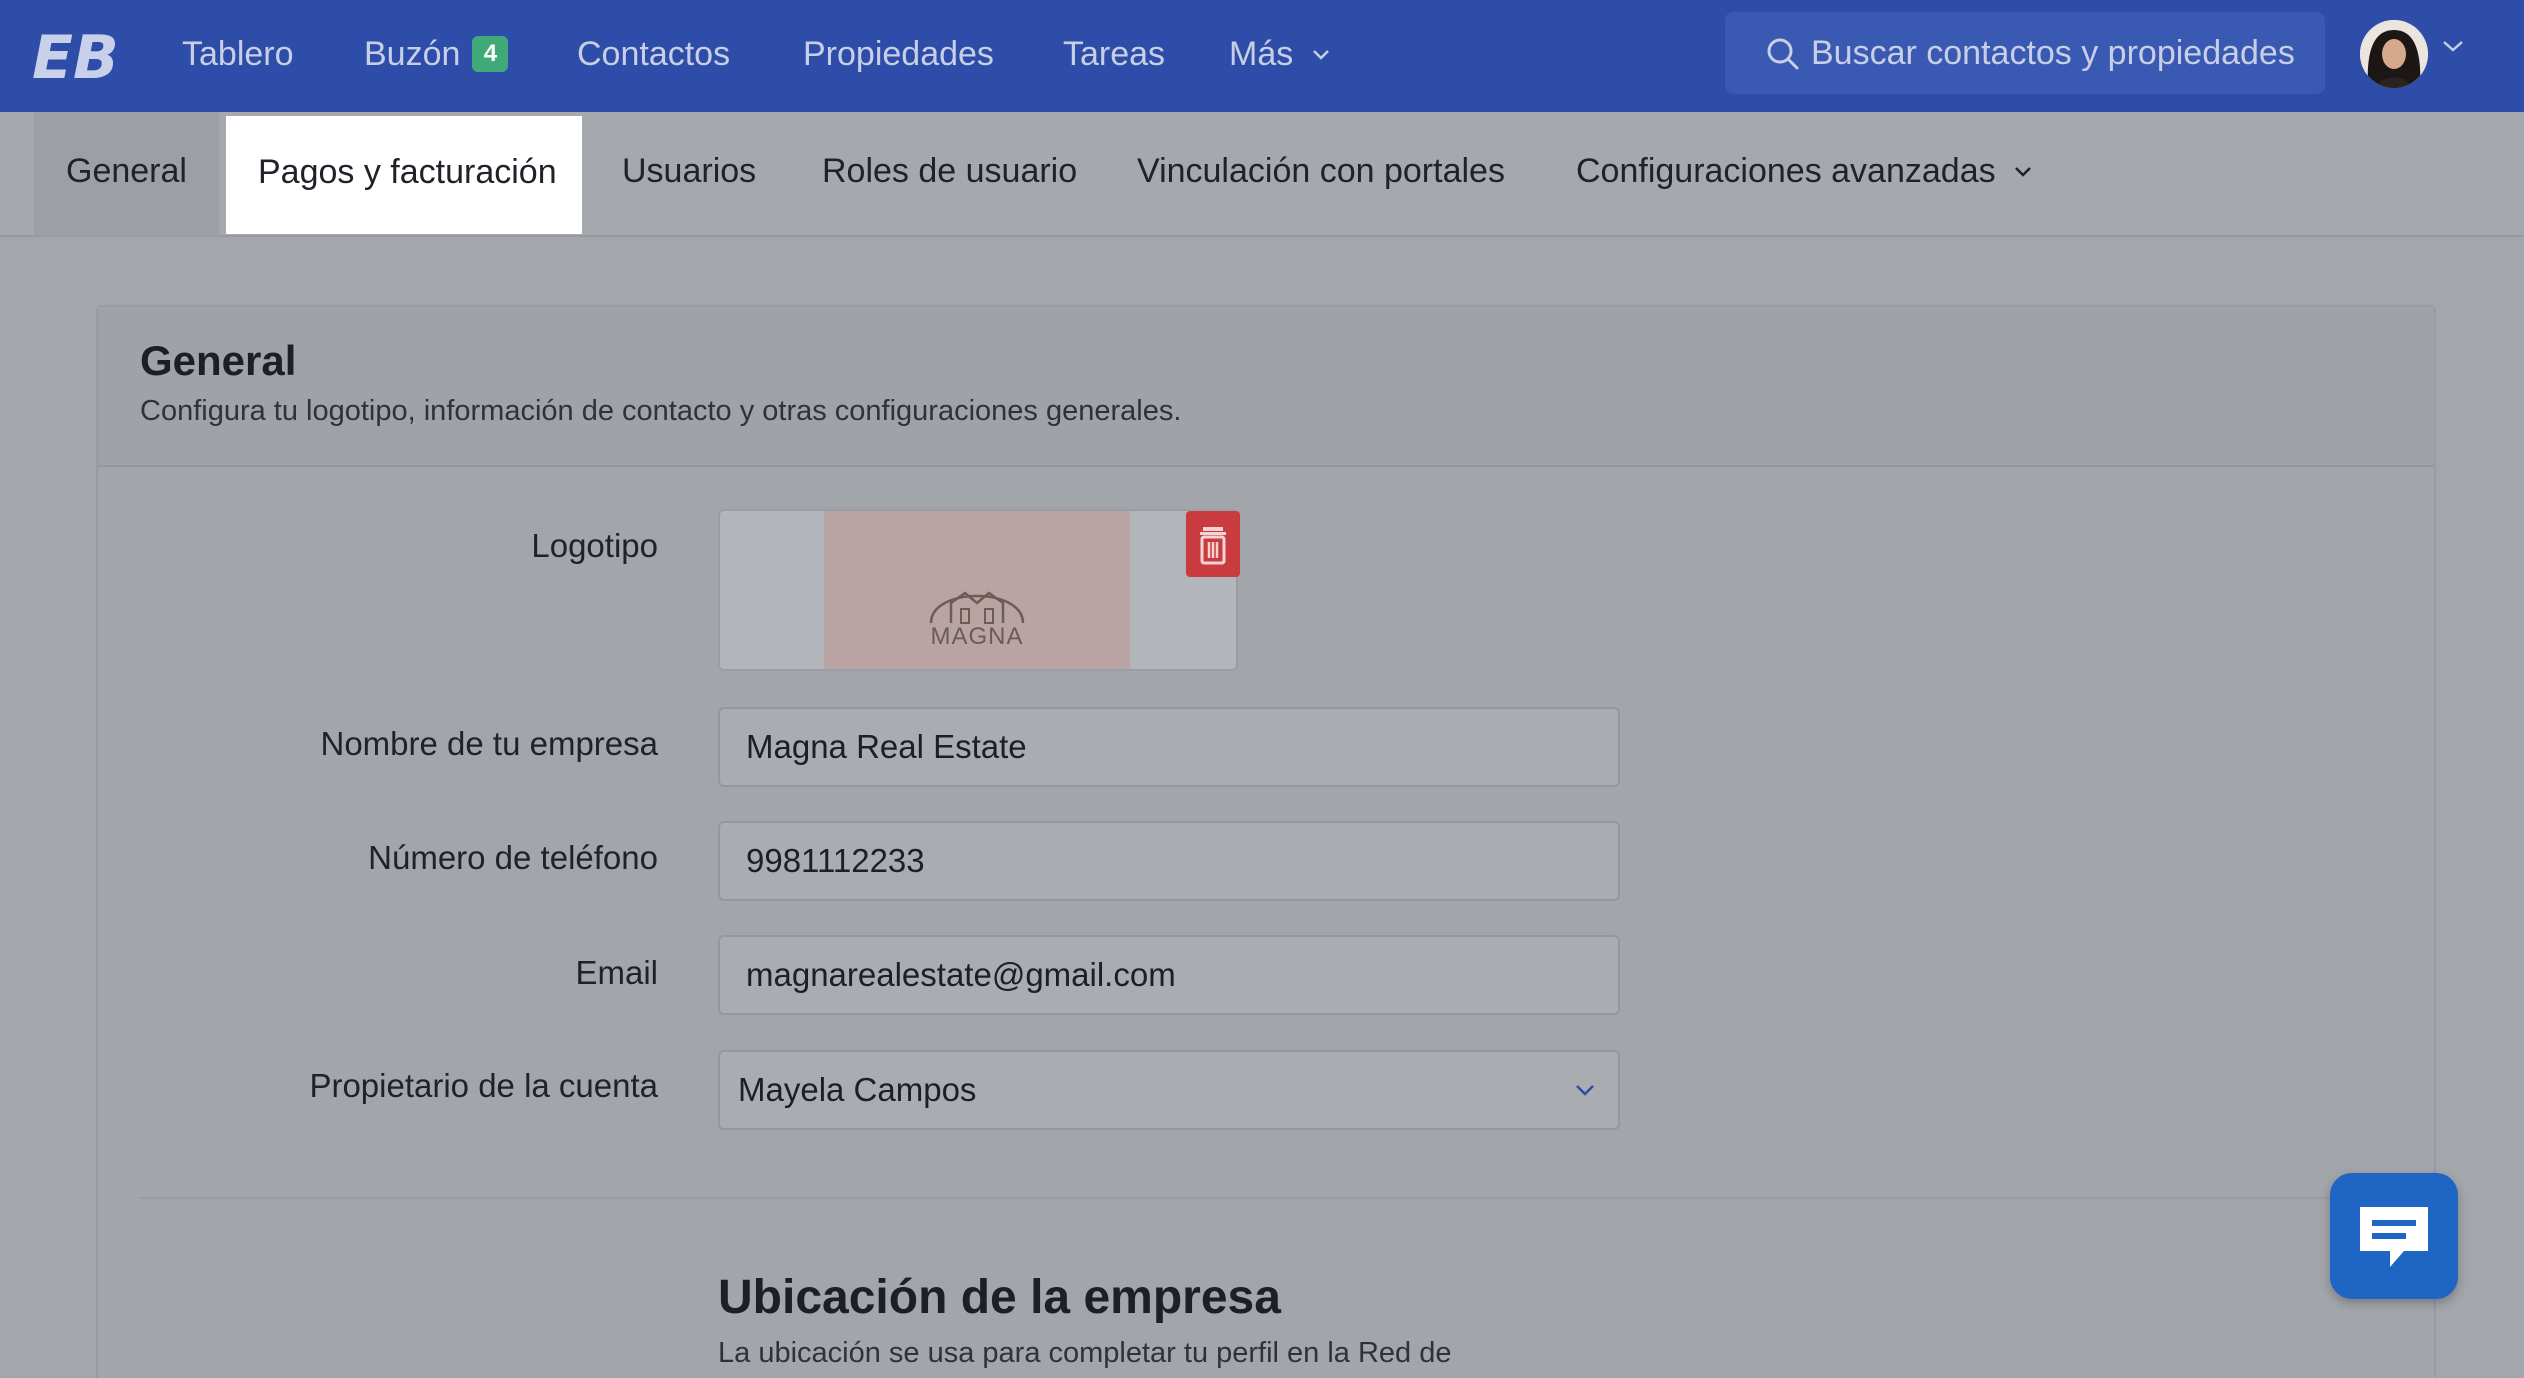 This screenshot has width=2524, height=1378. Describe the element at coordinates (1786, 171) in the screenshot. I see `tab-configuraciones-label: Configuraciones avanzadas` at that location.